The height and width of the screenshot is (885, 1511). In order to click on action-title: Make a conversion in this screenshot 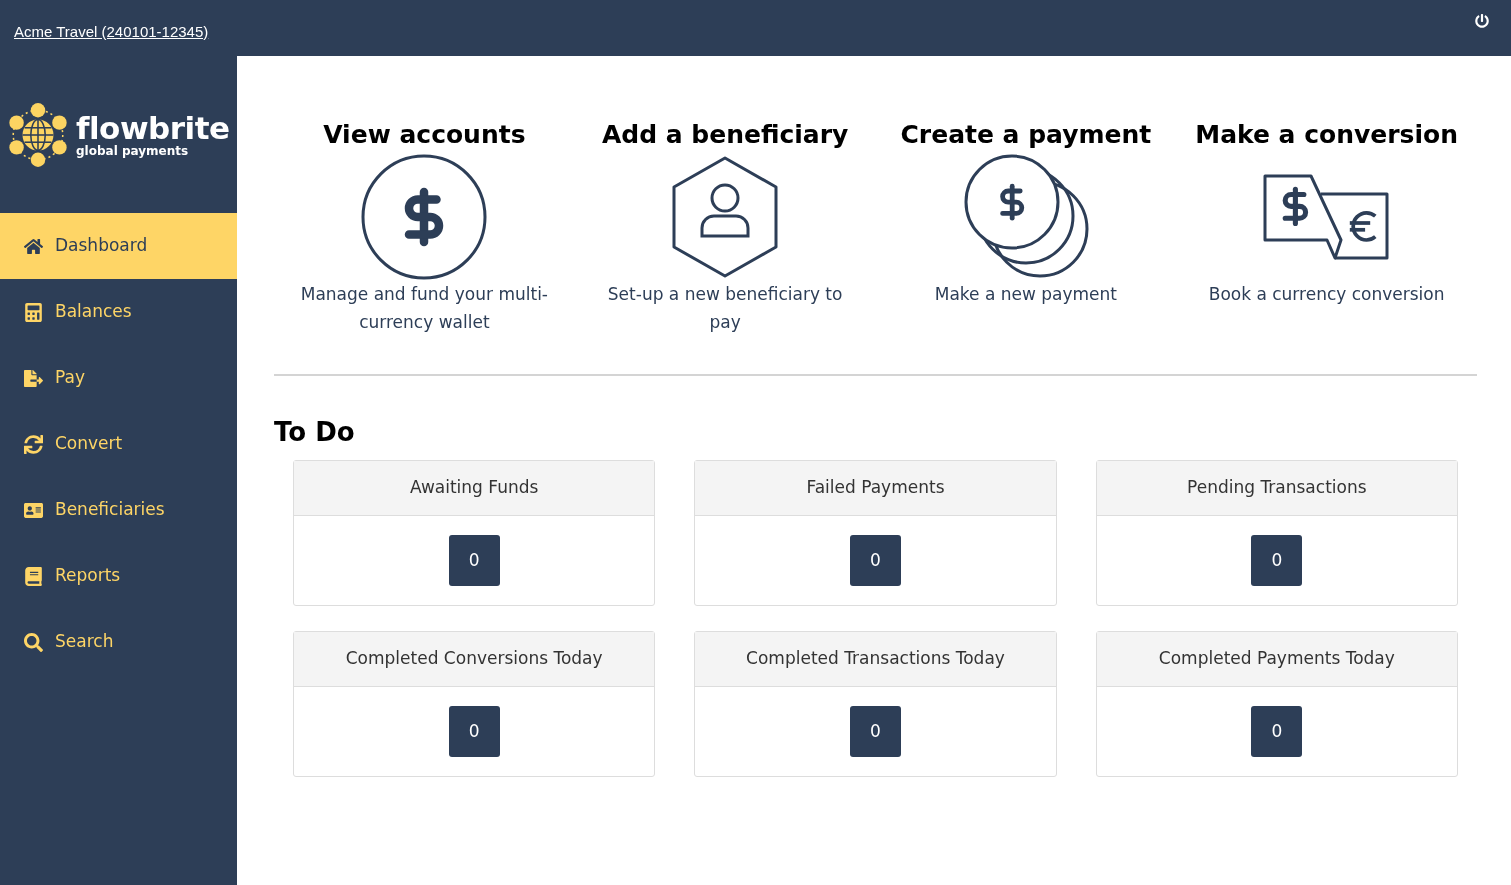, I will do `click(1326, 135)`.